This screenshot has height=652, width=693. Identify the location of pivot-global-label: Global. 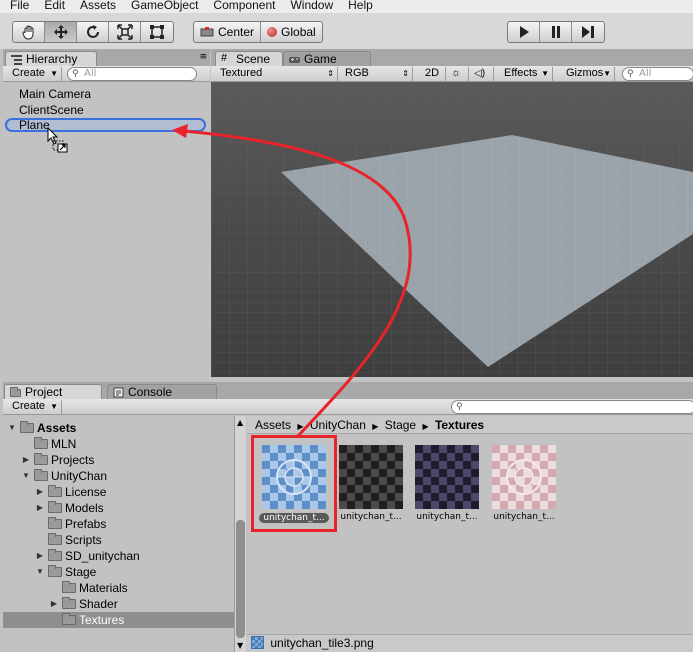
(298, 32).